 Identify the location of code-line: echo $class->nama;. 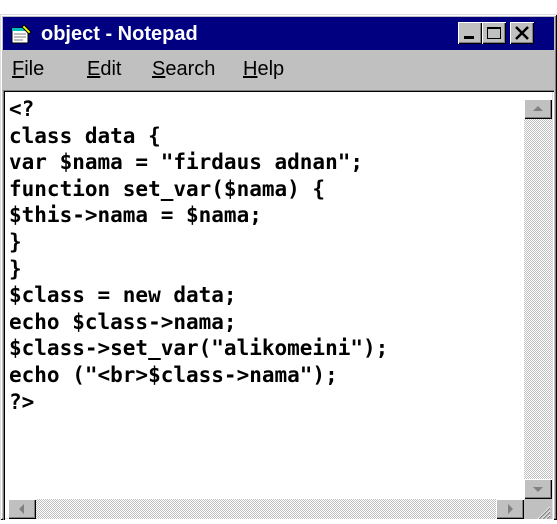
(123, 321).